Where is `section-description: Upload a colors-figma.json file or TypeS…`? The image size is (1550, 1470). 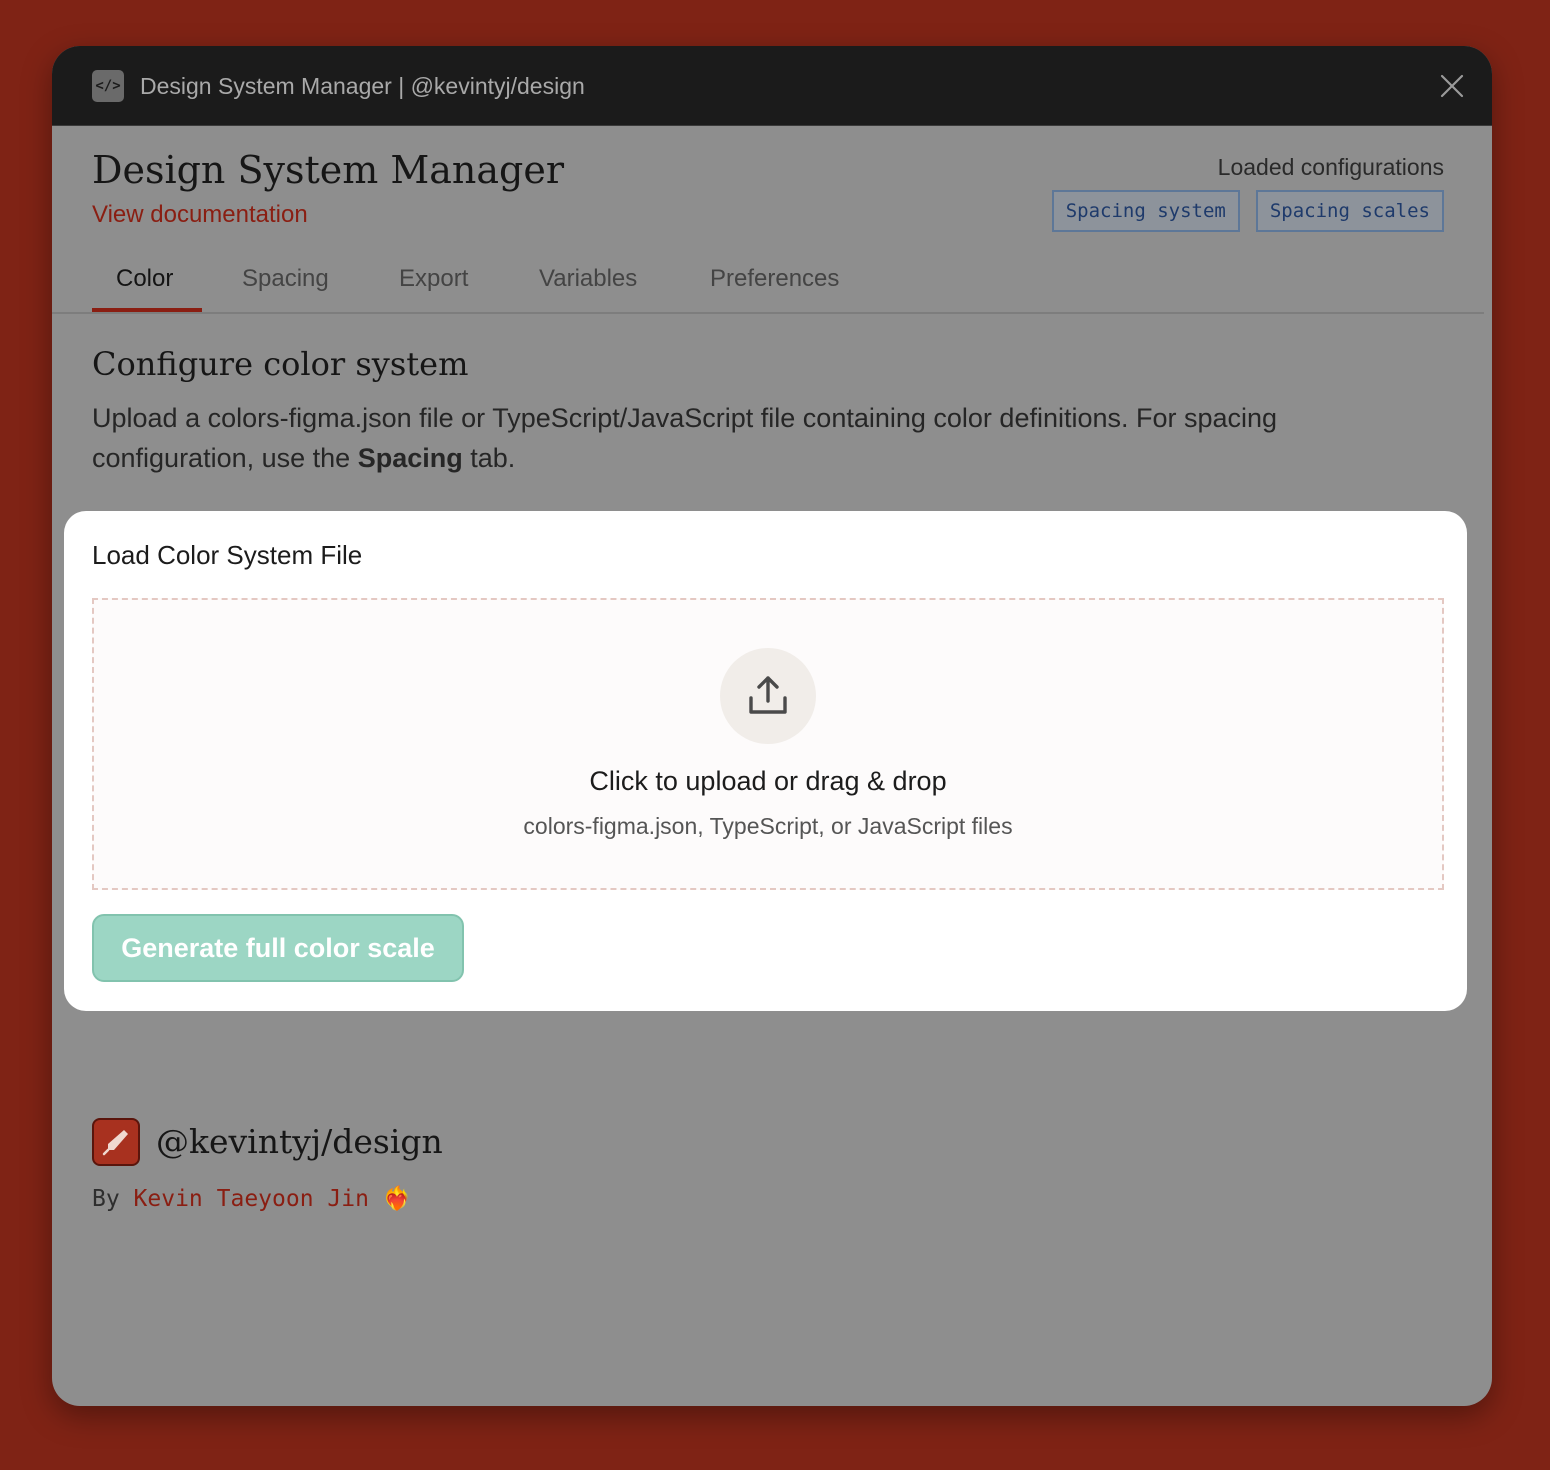 section-description: Upload a colors-figma.json file or TypeS… is located at coordinates (685, 438).